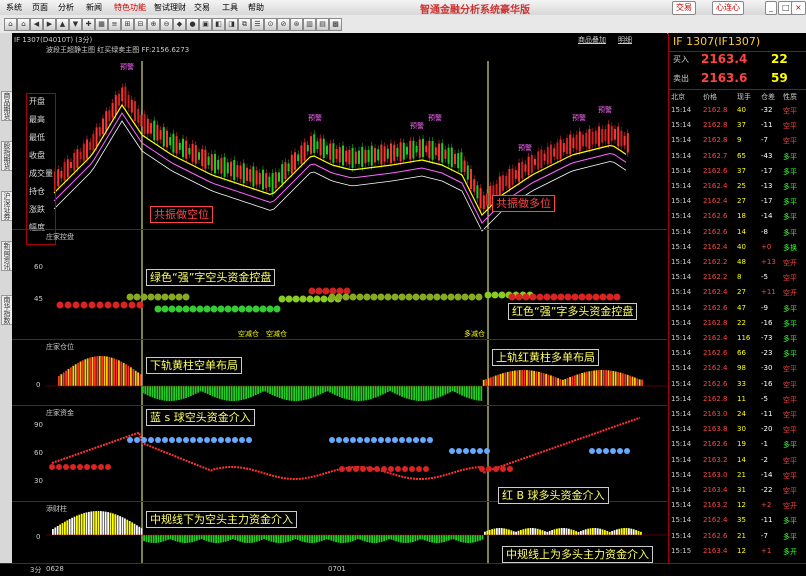  What do you see at coordinates (335, 24) in the screenshot?
I see `toolbar-icon: ▩` at bounding box center [335, 24].